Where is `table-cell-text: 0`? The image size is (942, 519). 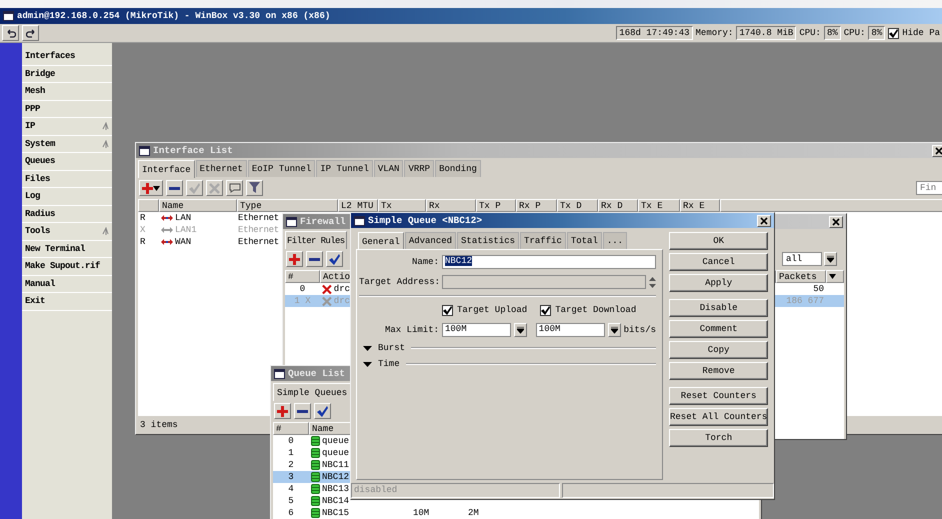
table-cell-text: 0 is located at coordinates (302, 289).